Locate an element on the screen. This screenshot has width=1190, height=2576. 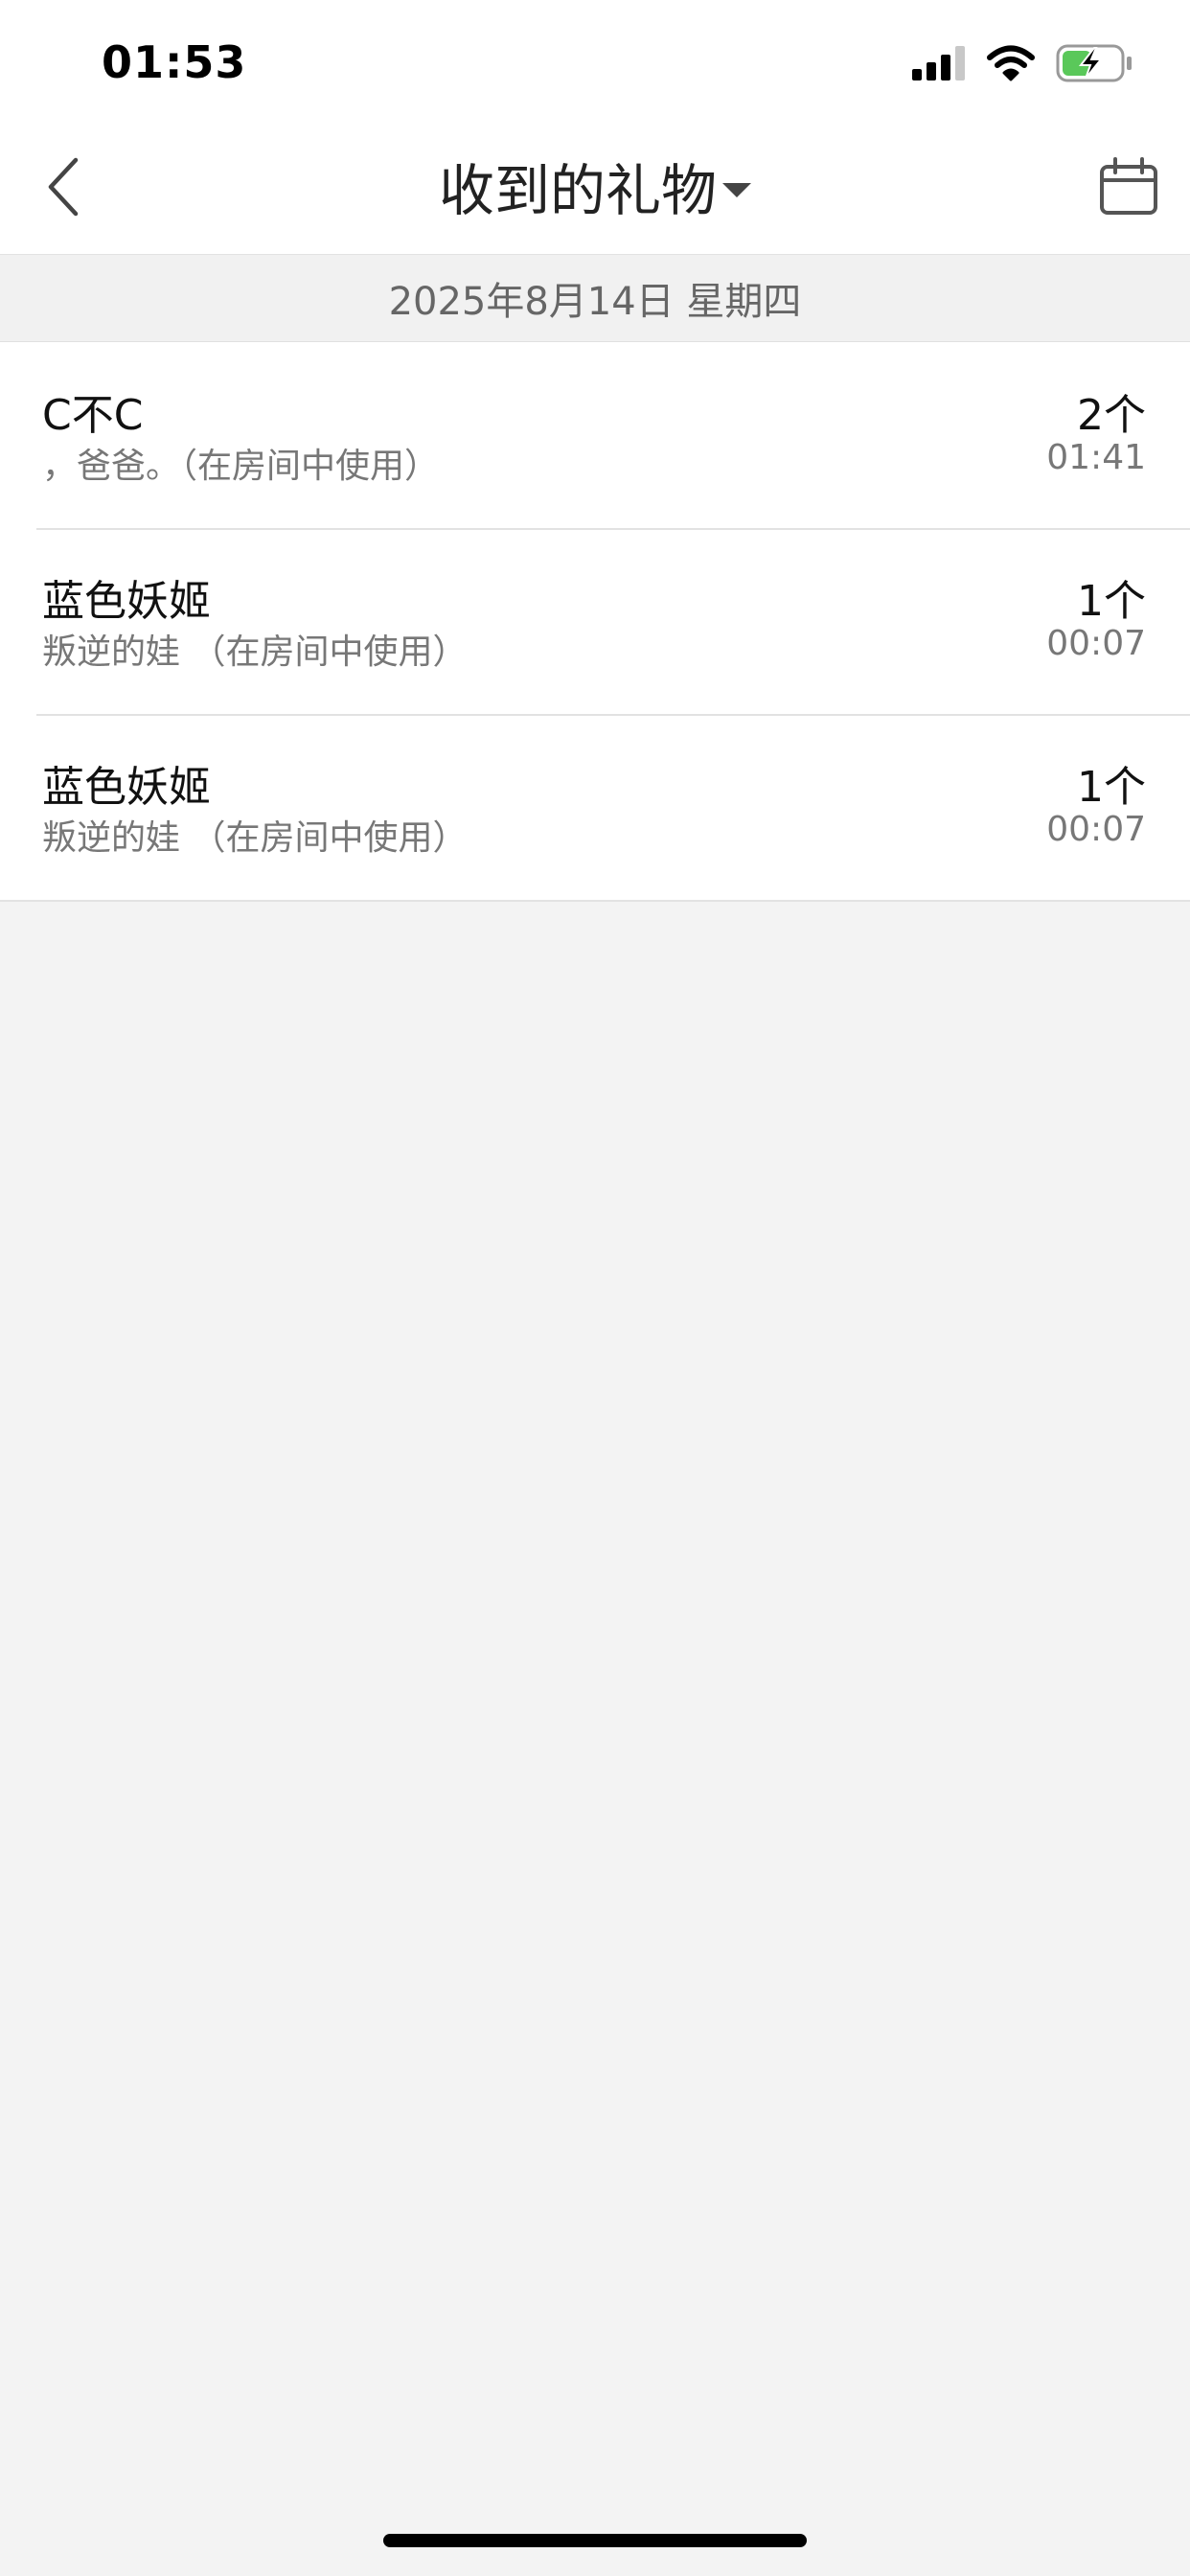
home-indicator is located at coordinates (595, 2540).